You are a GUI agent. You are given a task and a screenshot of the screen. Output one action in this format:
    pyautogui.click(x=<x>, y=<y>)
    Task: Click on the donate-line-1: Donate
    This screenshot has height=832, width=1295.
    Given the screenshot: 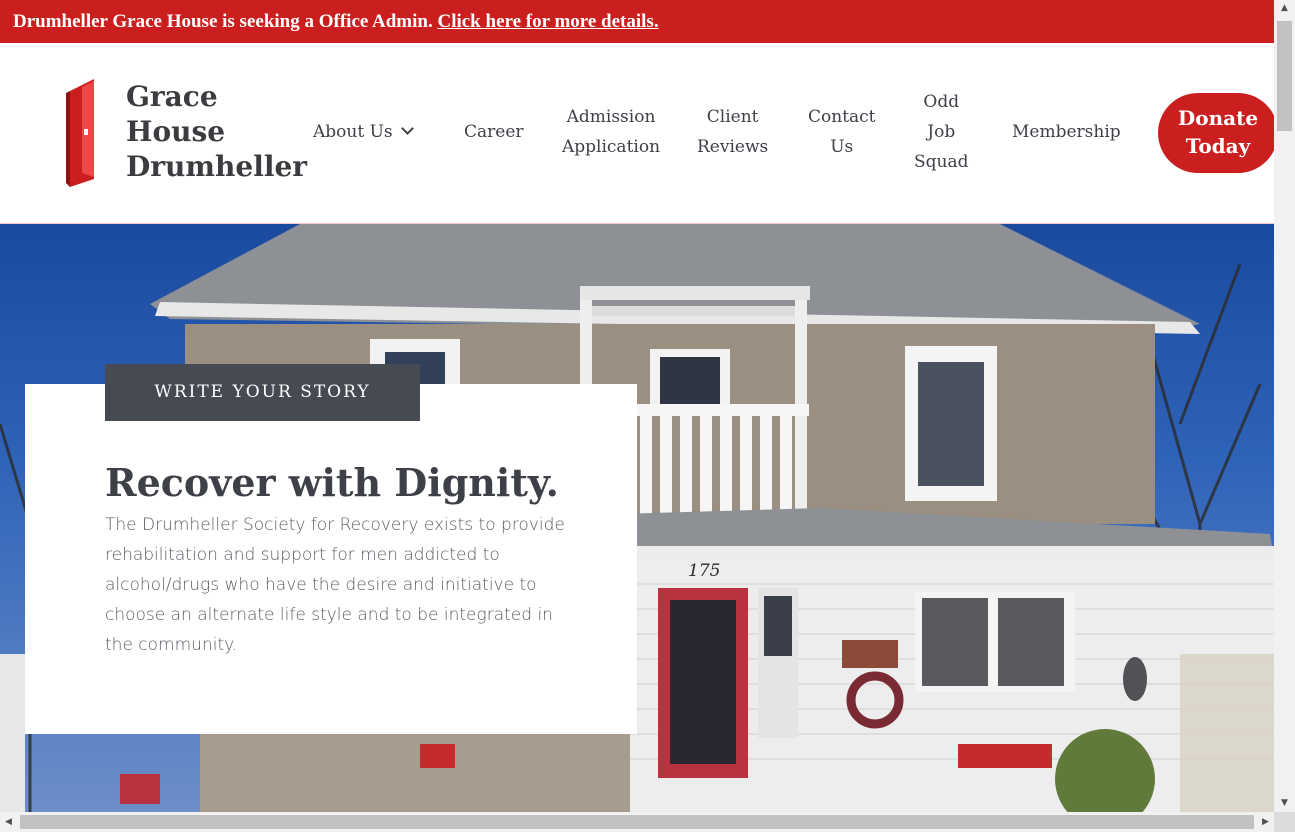 What is the action you would take?
    pyautogui.click(x=1218, y=118)
    